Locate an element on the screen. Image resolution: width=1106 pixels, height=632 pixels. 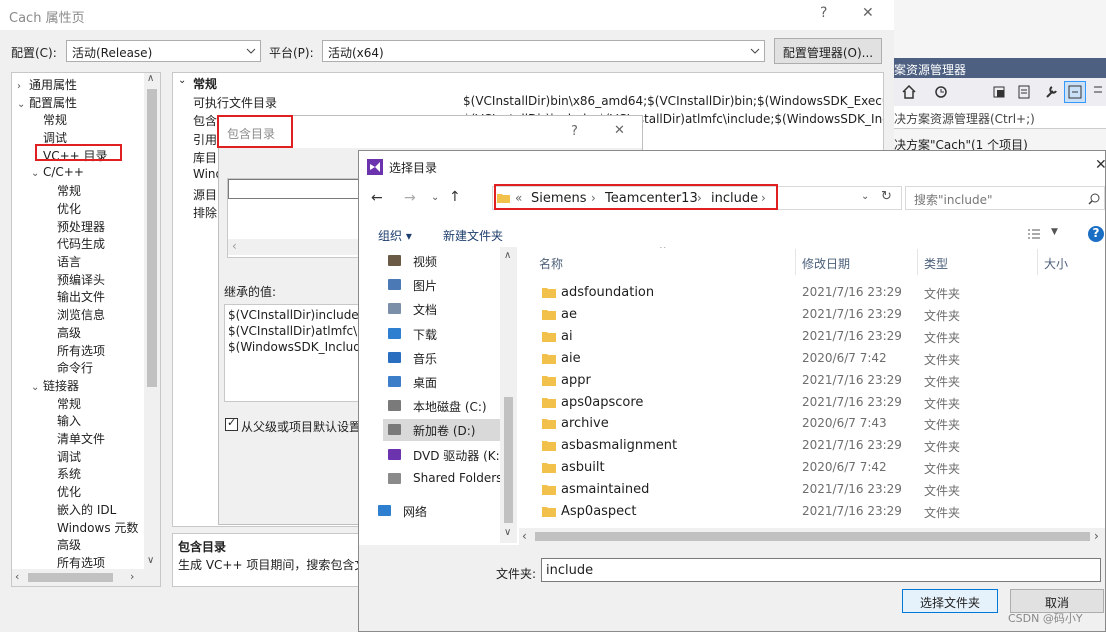
file-row: archive 2020/6/7 7:43 文件夹 is located at coordinates (812, 424).